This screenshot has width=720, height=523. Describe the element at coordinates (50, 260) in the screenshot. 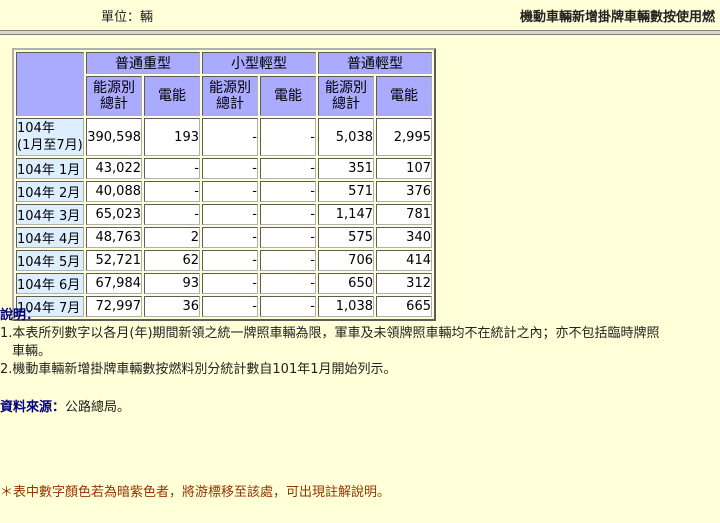

I see `row-label: 104年 5月` at that location.